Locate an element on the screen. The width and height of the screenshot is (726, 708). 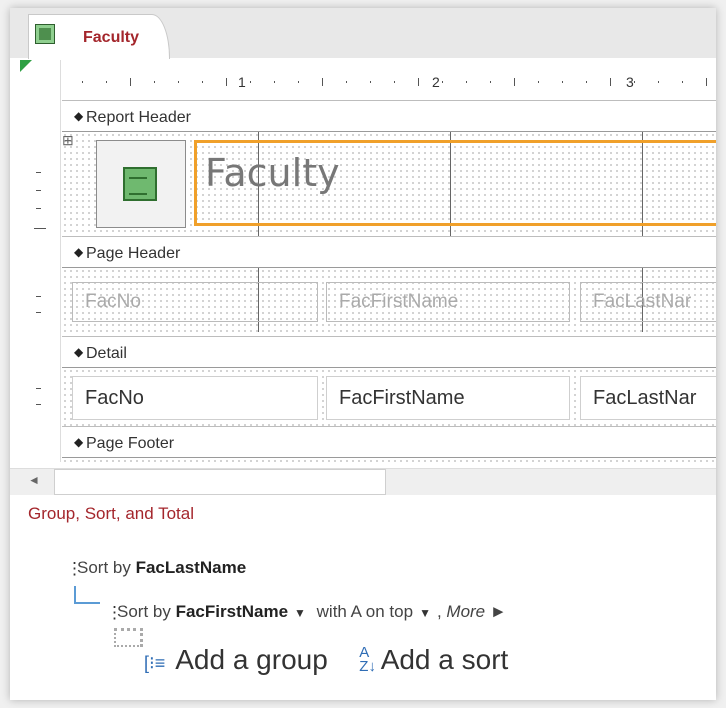
scroll-thumb is located at coordinates (220, 482).